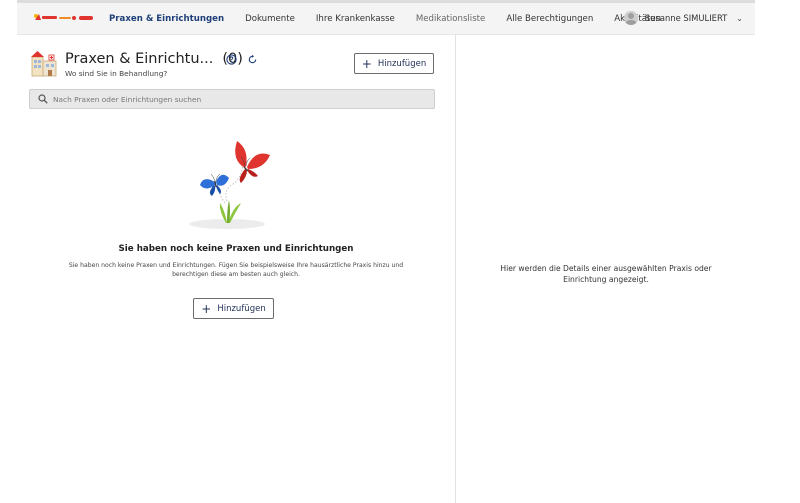 The height and width of the screenshot is (503, 800). Describe the element at coordinates (450, 19) in the screenshot. I see `nav-medikationsliste: Medikationsliste` at that location.